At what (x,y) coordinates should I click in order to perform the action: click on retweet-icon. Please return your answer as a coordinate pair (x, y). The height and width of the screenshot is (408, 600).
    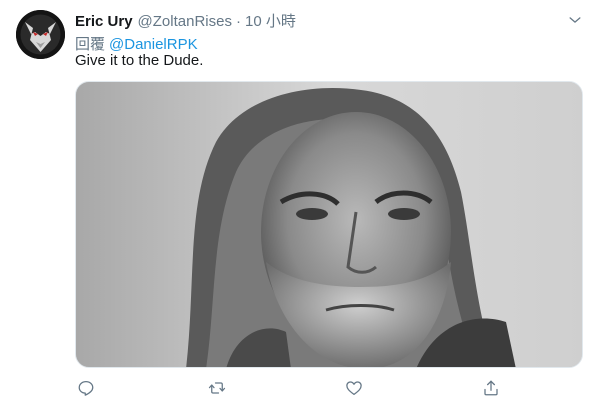
    Looking at the image, I should click on (217, 388).